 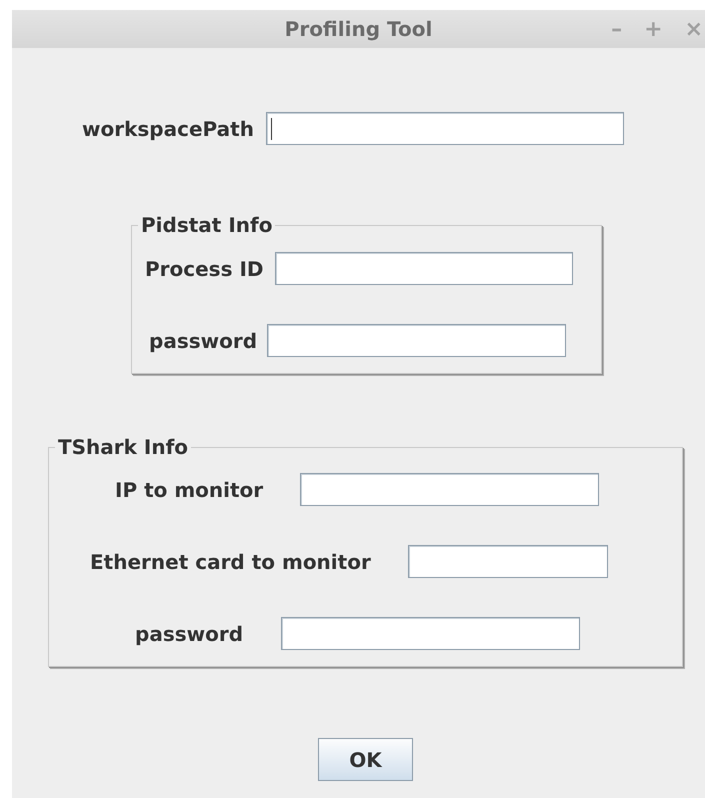 I want to click on close-button: ×, so click(x=693, y=29).